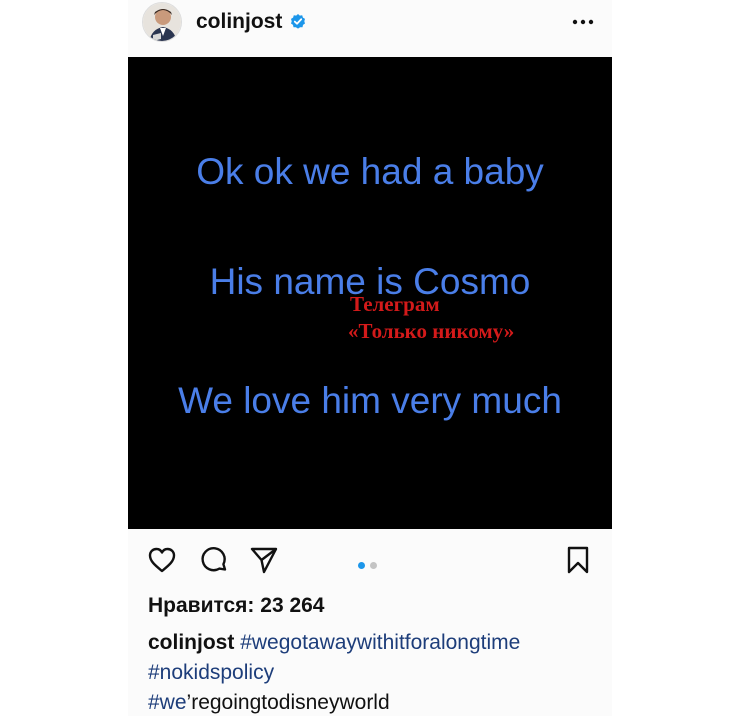  What do you see at coordinates (361, 565) in the screenshot?
I see `carousel-dot-active` at bounding box center [361, 565].